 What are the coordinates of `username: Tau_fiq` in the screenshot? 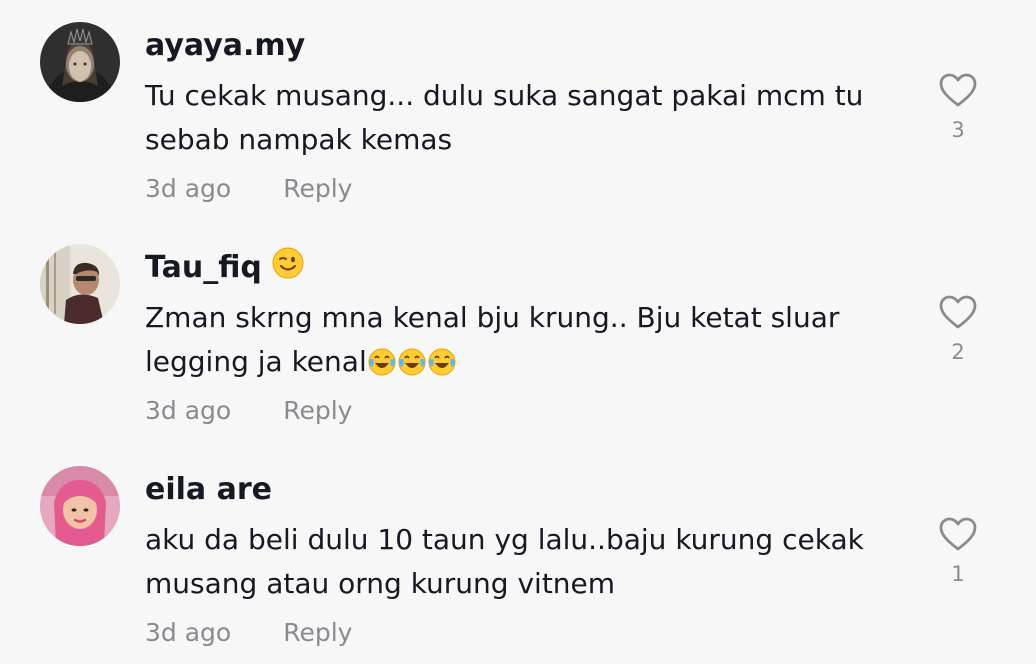 It's located at (224, 267).